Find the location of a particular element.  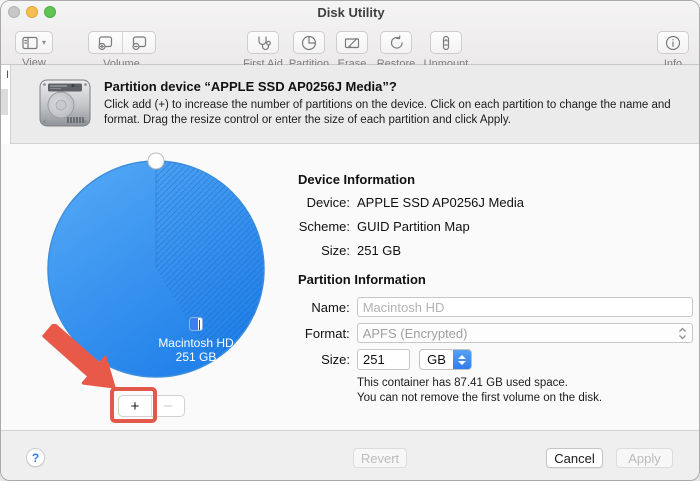

size-unit-stepper is located at coordinates (462, 359).